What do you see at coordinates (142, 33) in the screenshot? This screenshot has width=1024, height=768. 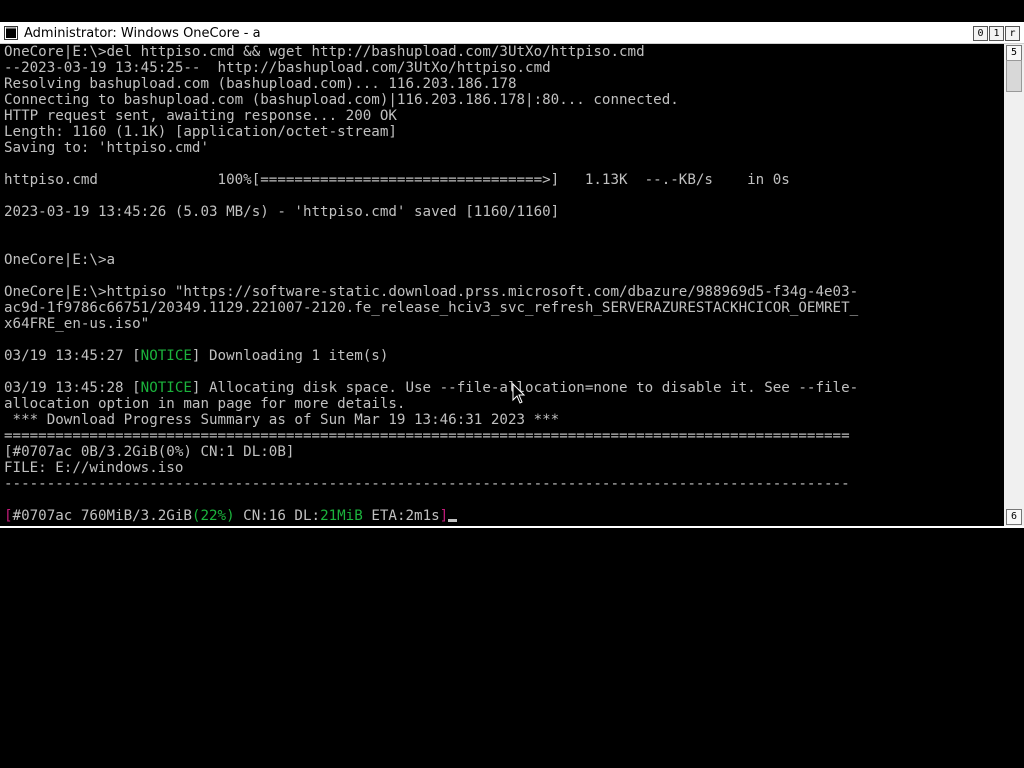 I see `window-title: Administrator: Windows OneCore - a` at bounding box center [142, 33].